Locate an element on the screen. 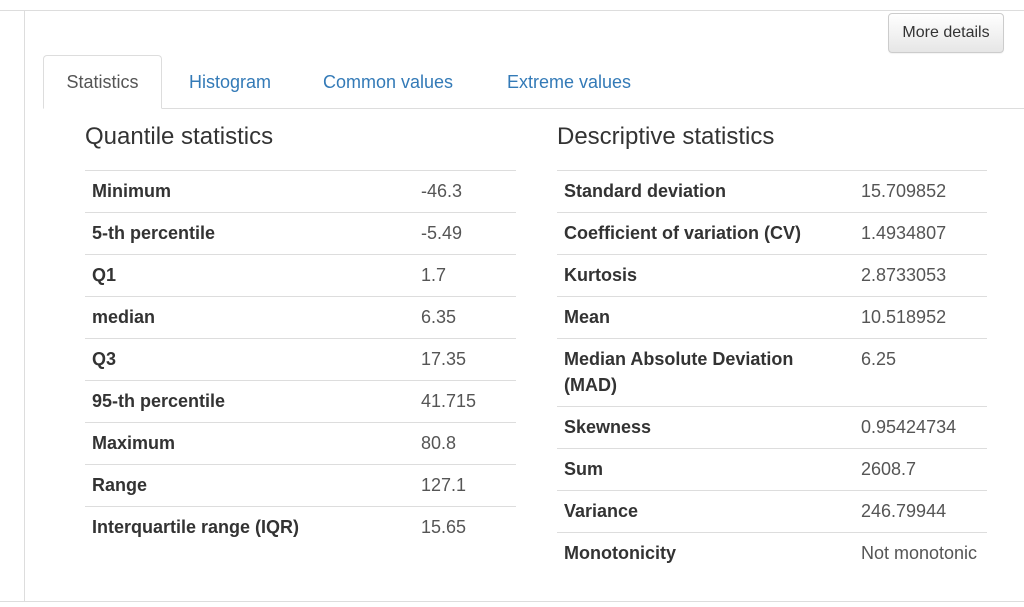 This screenshot has width=1024, height=607. row-label: Skewness is located at coordinates (705, 427).